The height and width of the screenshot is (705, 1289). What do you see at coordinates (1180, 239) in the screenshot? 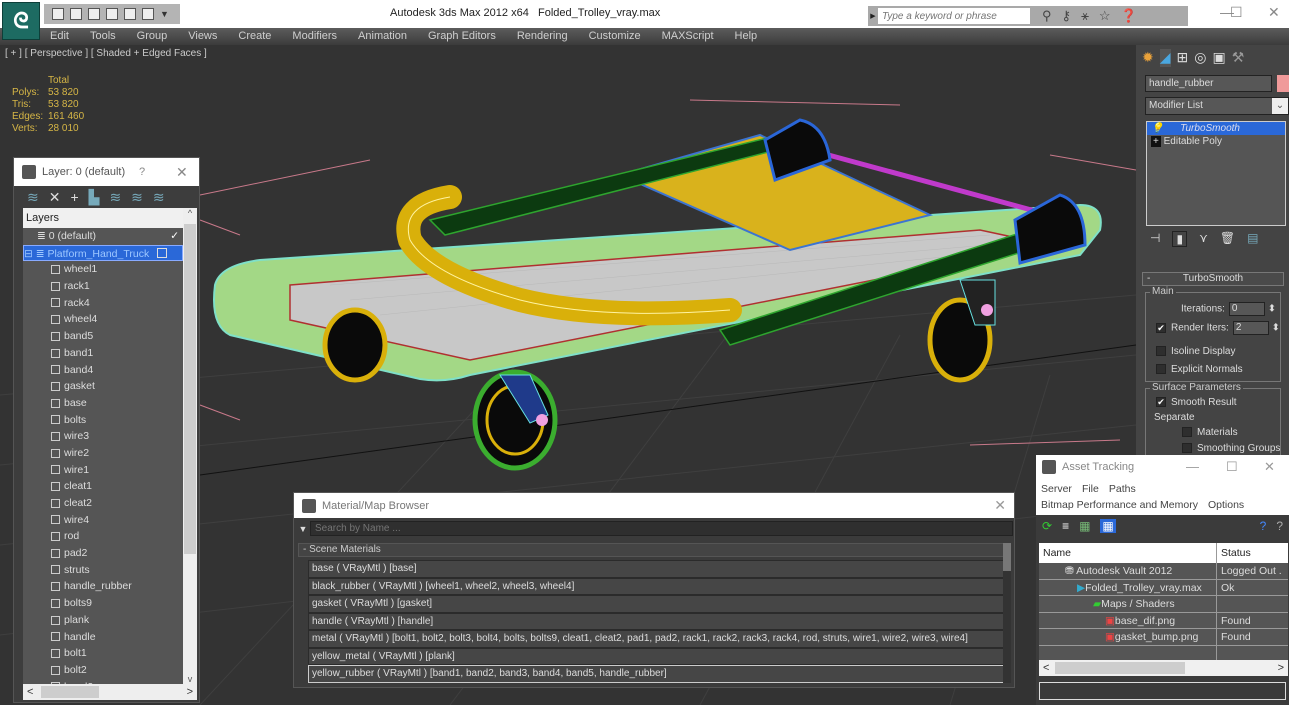
I see `show-end-result-icon: ▮` at bounding box center [1180, 239].